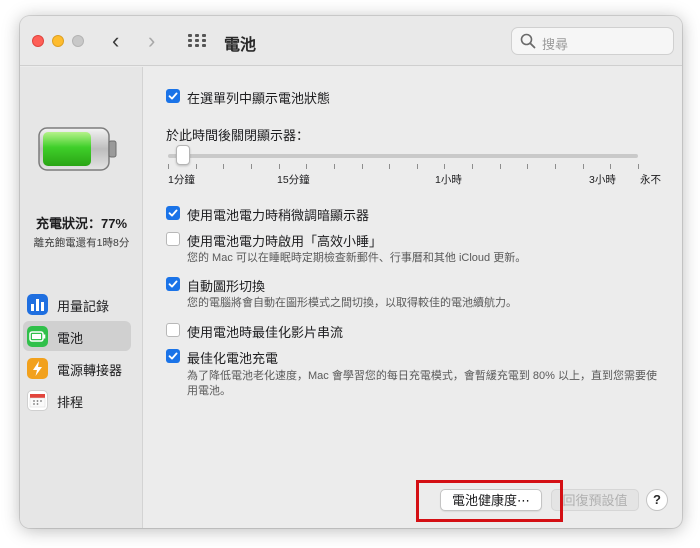 The width and height of the screenshot is (700, 548). Describe the element at coordinates (70, 402) in the screenshot. I see `sidebar-item-label: 排程` at that location.